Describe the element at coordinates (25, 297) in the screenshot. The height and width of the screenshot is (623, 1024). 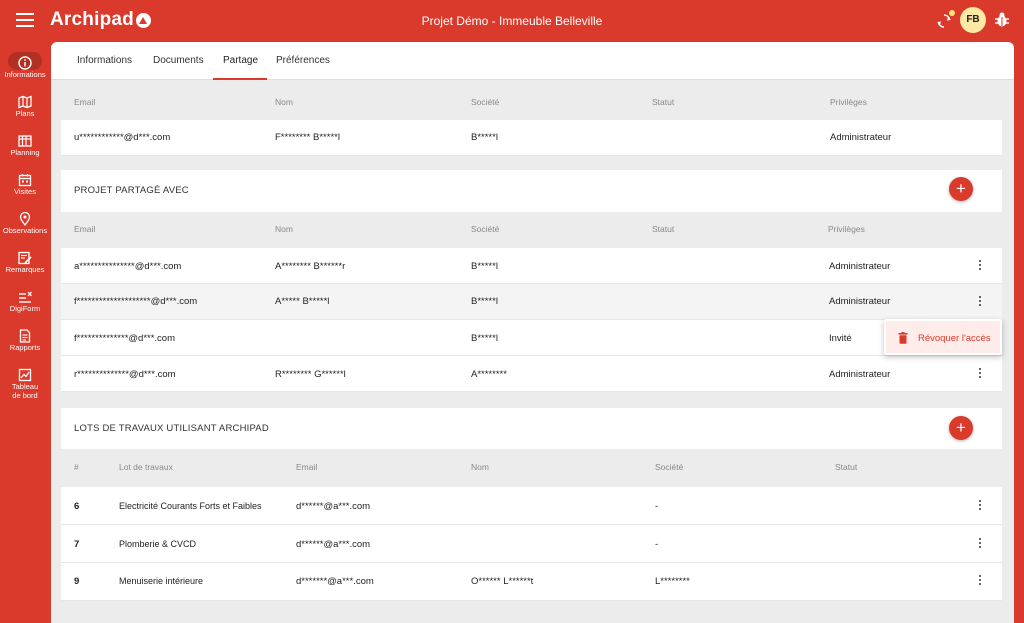
I see `form-icon` at that location.